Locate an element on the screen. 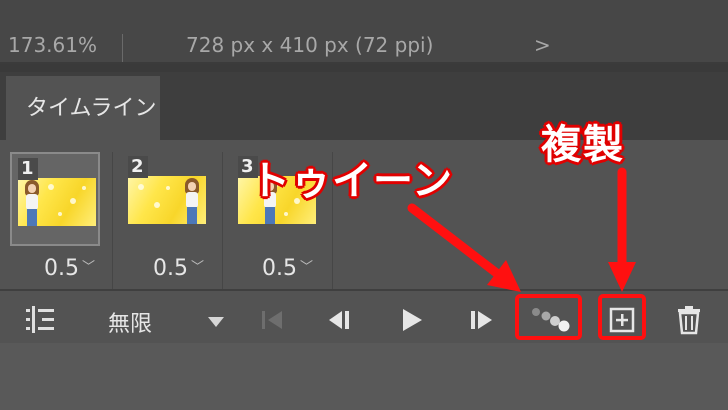  tween-arrow is located at coordinates (464, 247).